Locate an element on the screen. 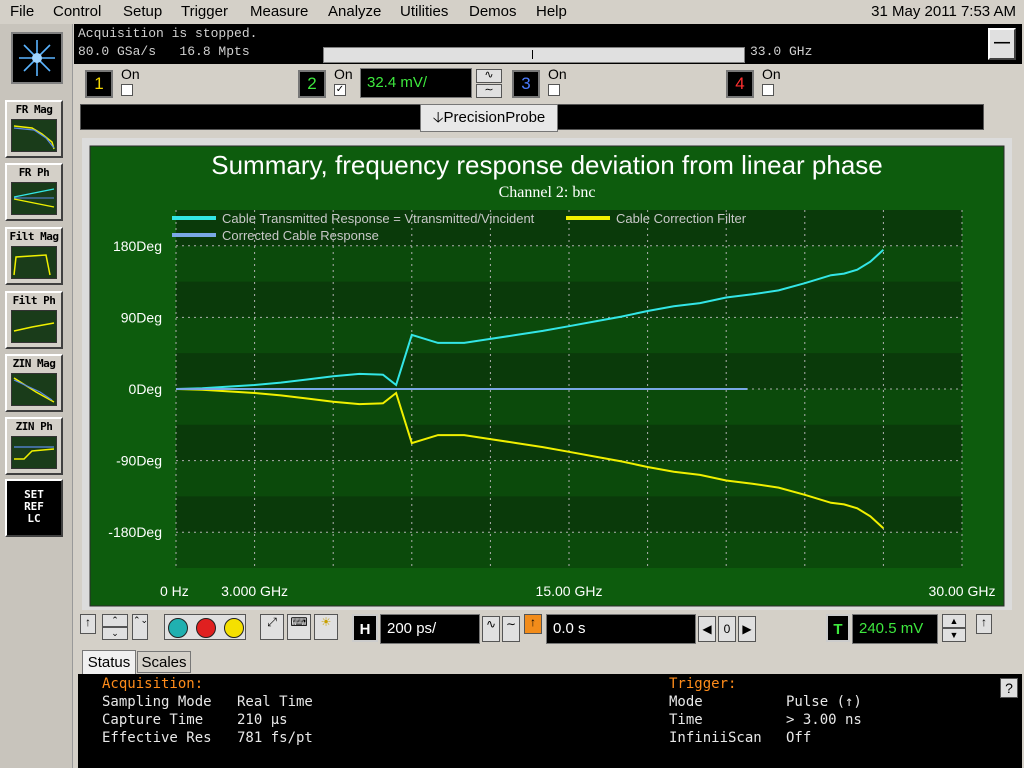 This screenshot has height=768, width=1024. delay-ref-button: 0 is located at coordinates (727, 629).